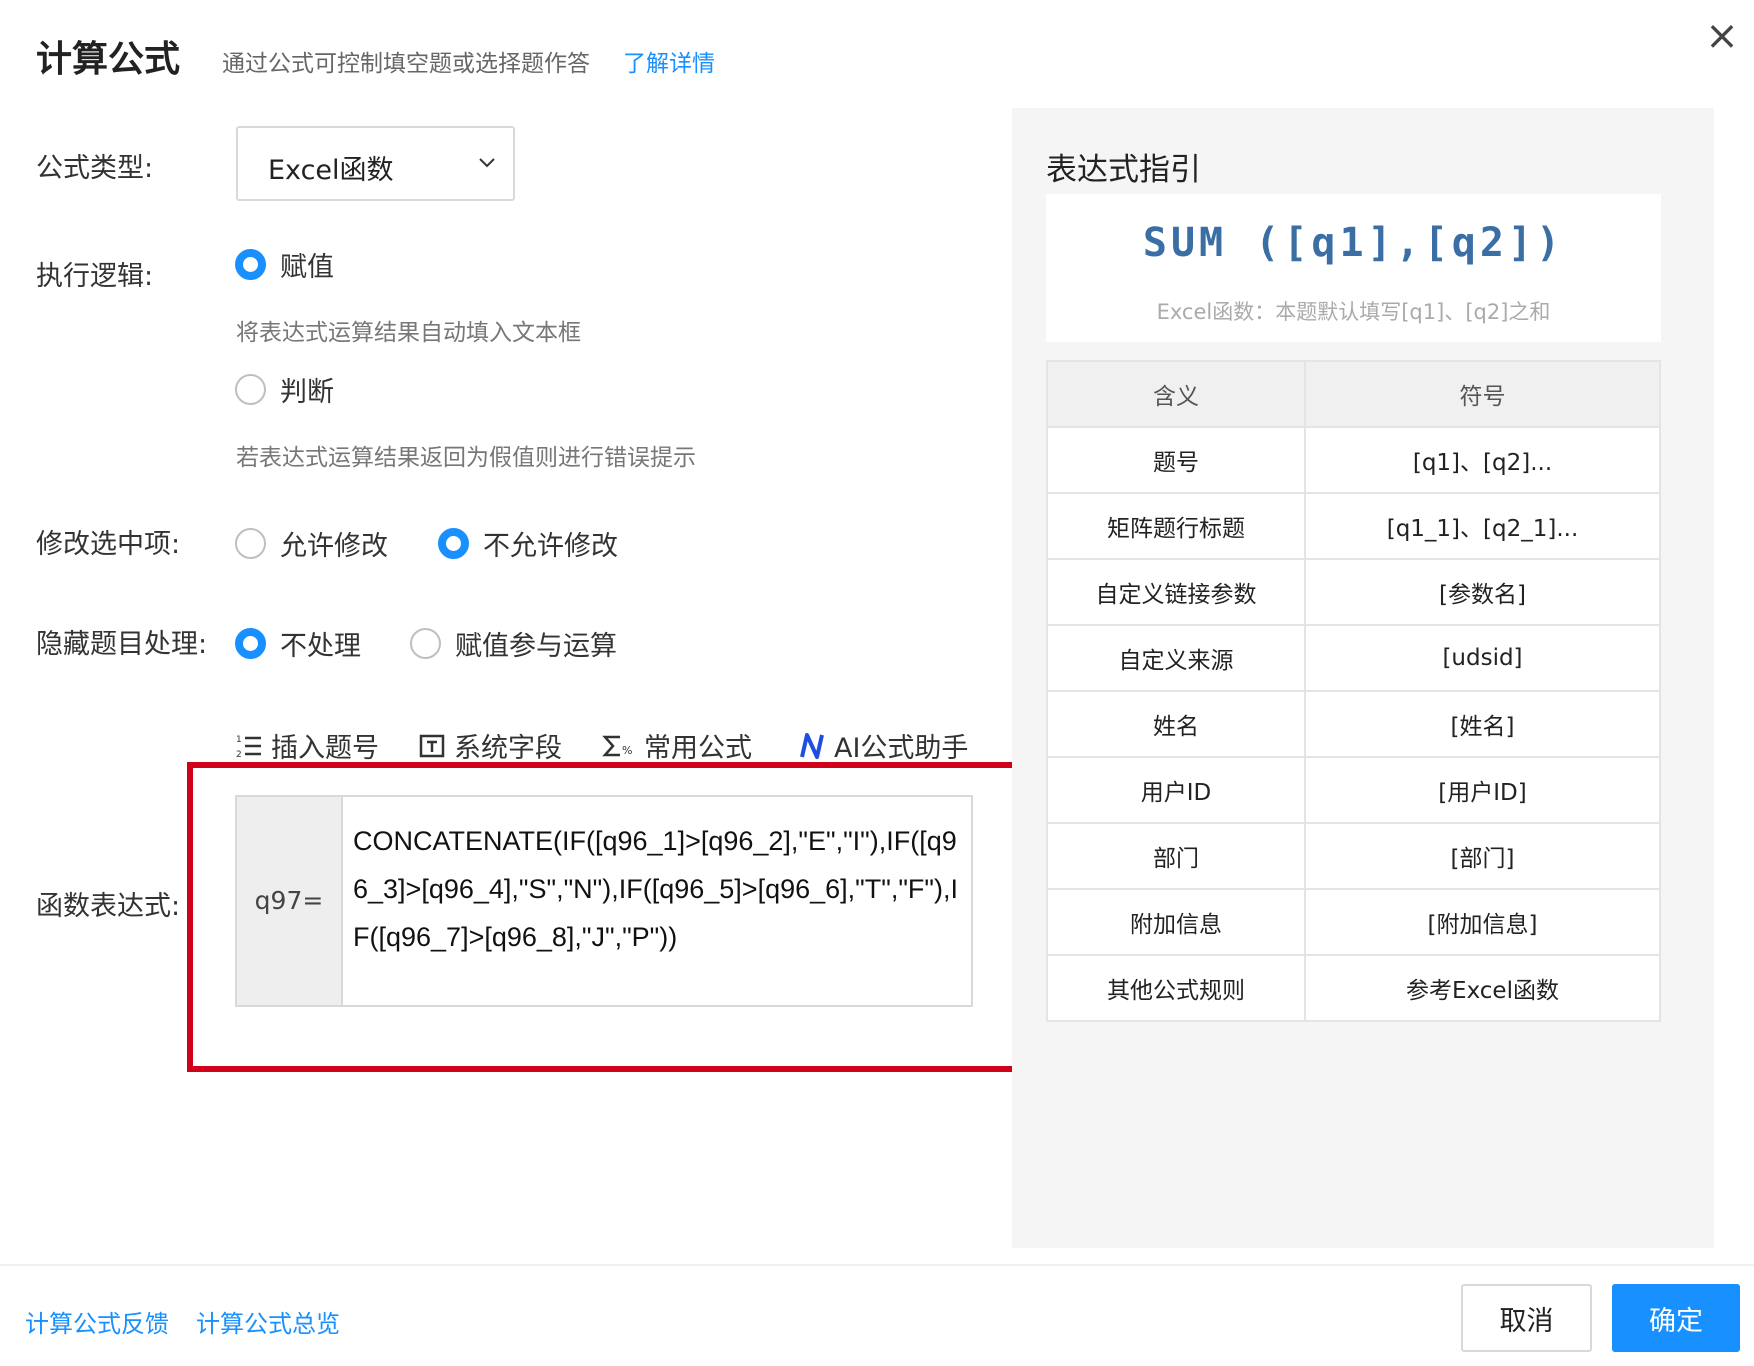  What do you see at coordinates (1482, 592) in the screenshot?
I see `symbol-cell: [参数名]` at bounding box center [1482, 592].